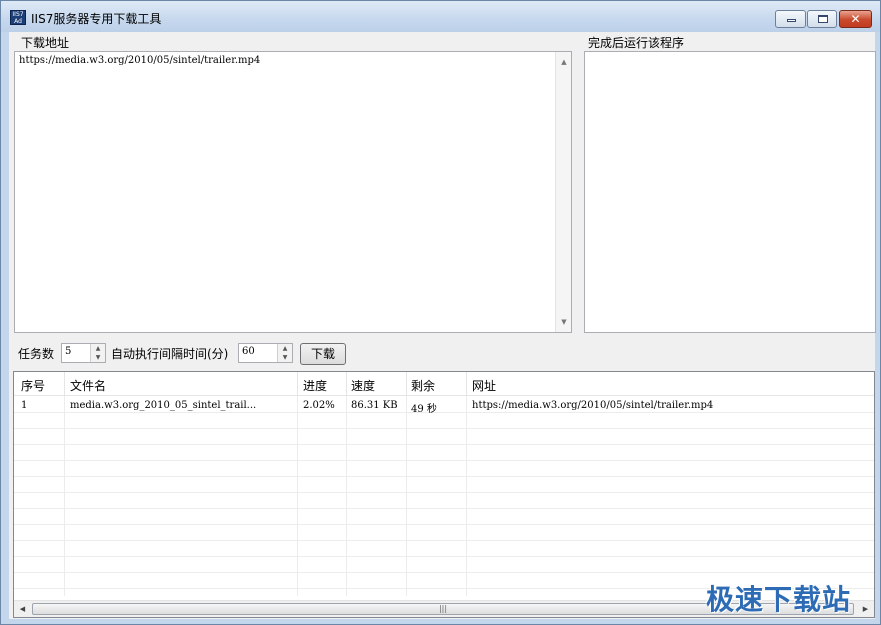 The image size is (881, 625). I want to click on cell-speed: 86.31 KB, so click(374, 405).